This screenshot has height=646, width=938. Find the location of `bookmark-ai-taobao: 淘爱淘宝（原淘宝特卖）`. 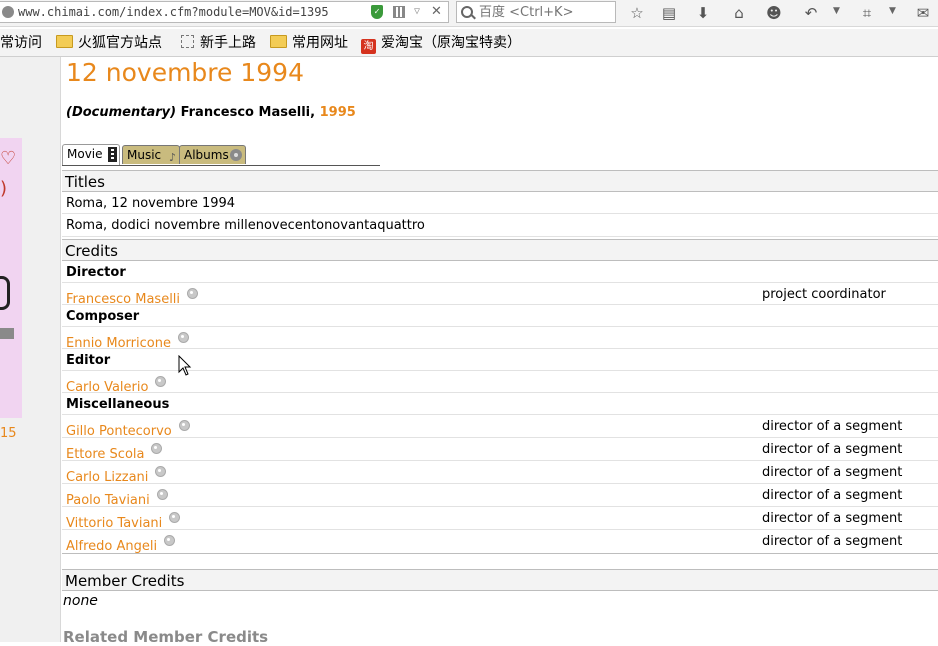

bookmark-ai-taobao: 淘爱淘宝（原淘宝特卖） is located at coordinates (441, 44).